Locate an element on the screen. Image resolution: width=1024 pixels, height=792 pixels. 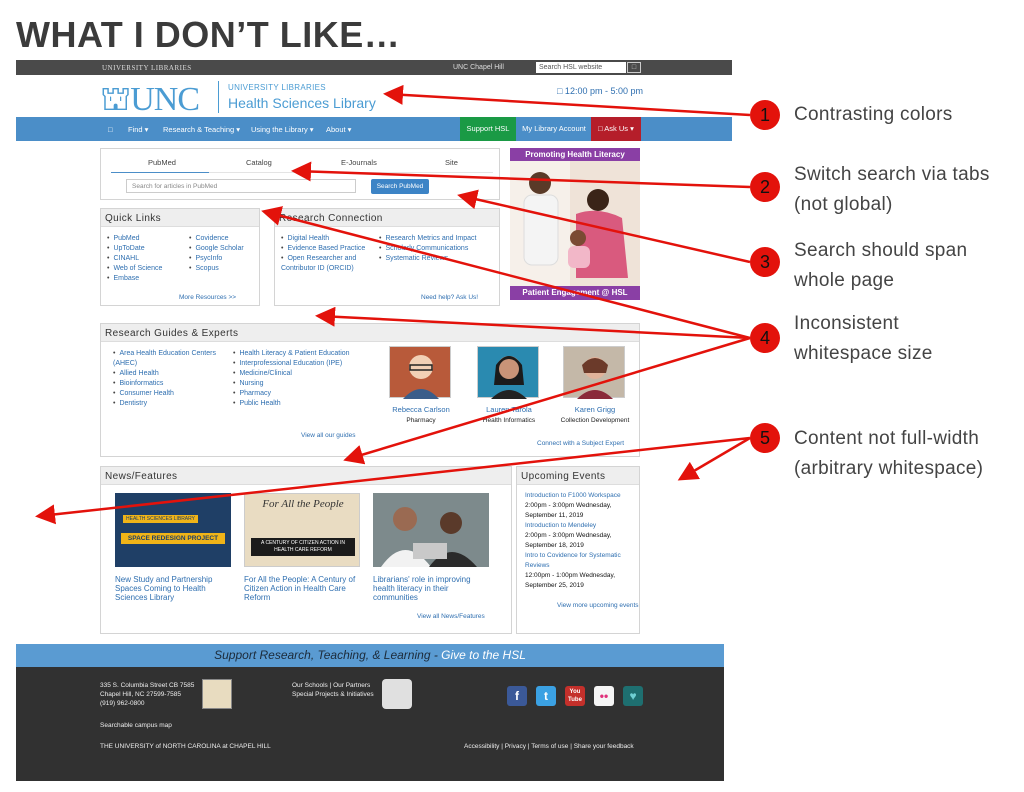
nav-using-library: Using the Library ▾ is located at coordinates (282, 129).